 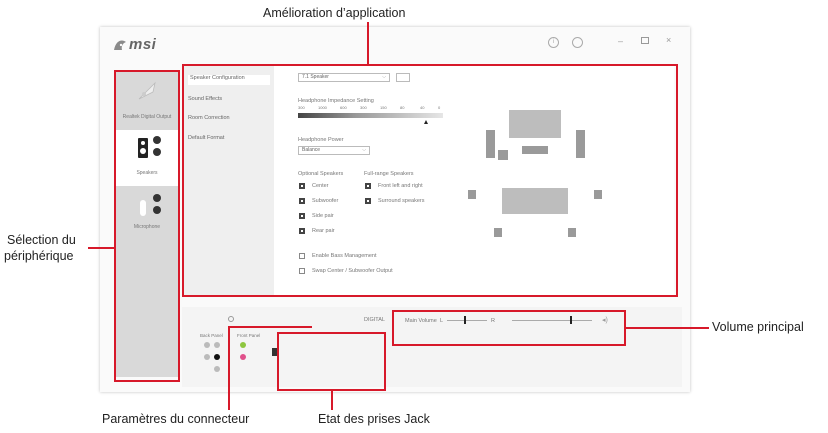 What do you see at coordinates (620, 41) in the screenshot?
I see `minimize-icon: –` at bounding box center [620, 41].